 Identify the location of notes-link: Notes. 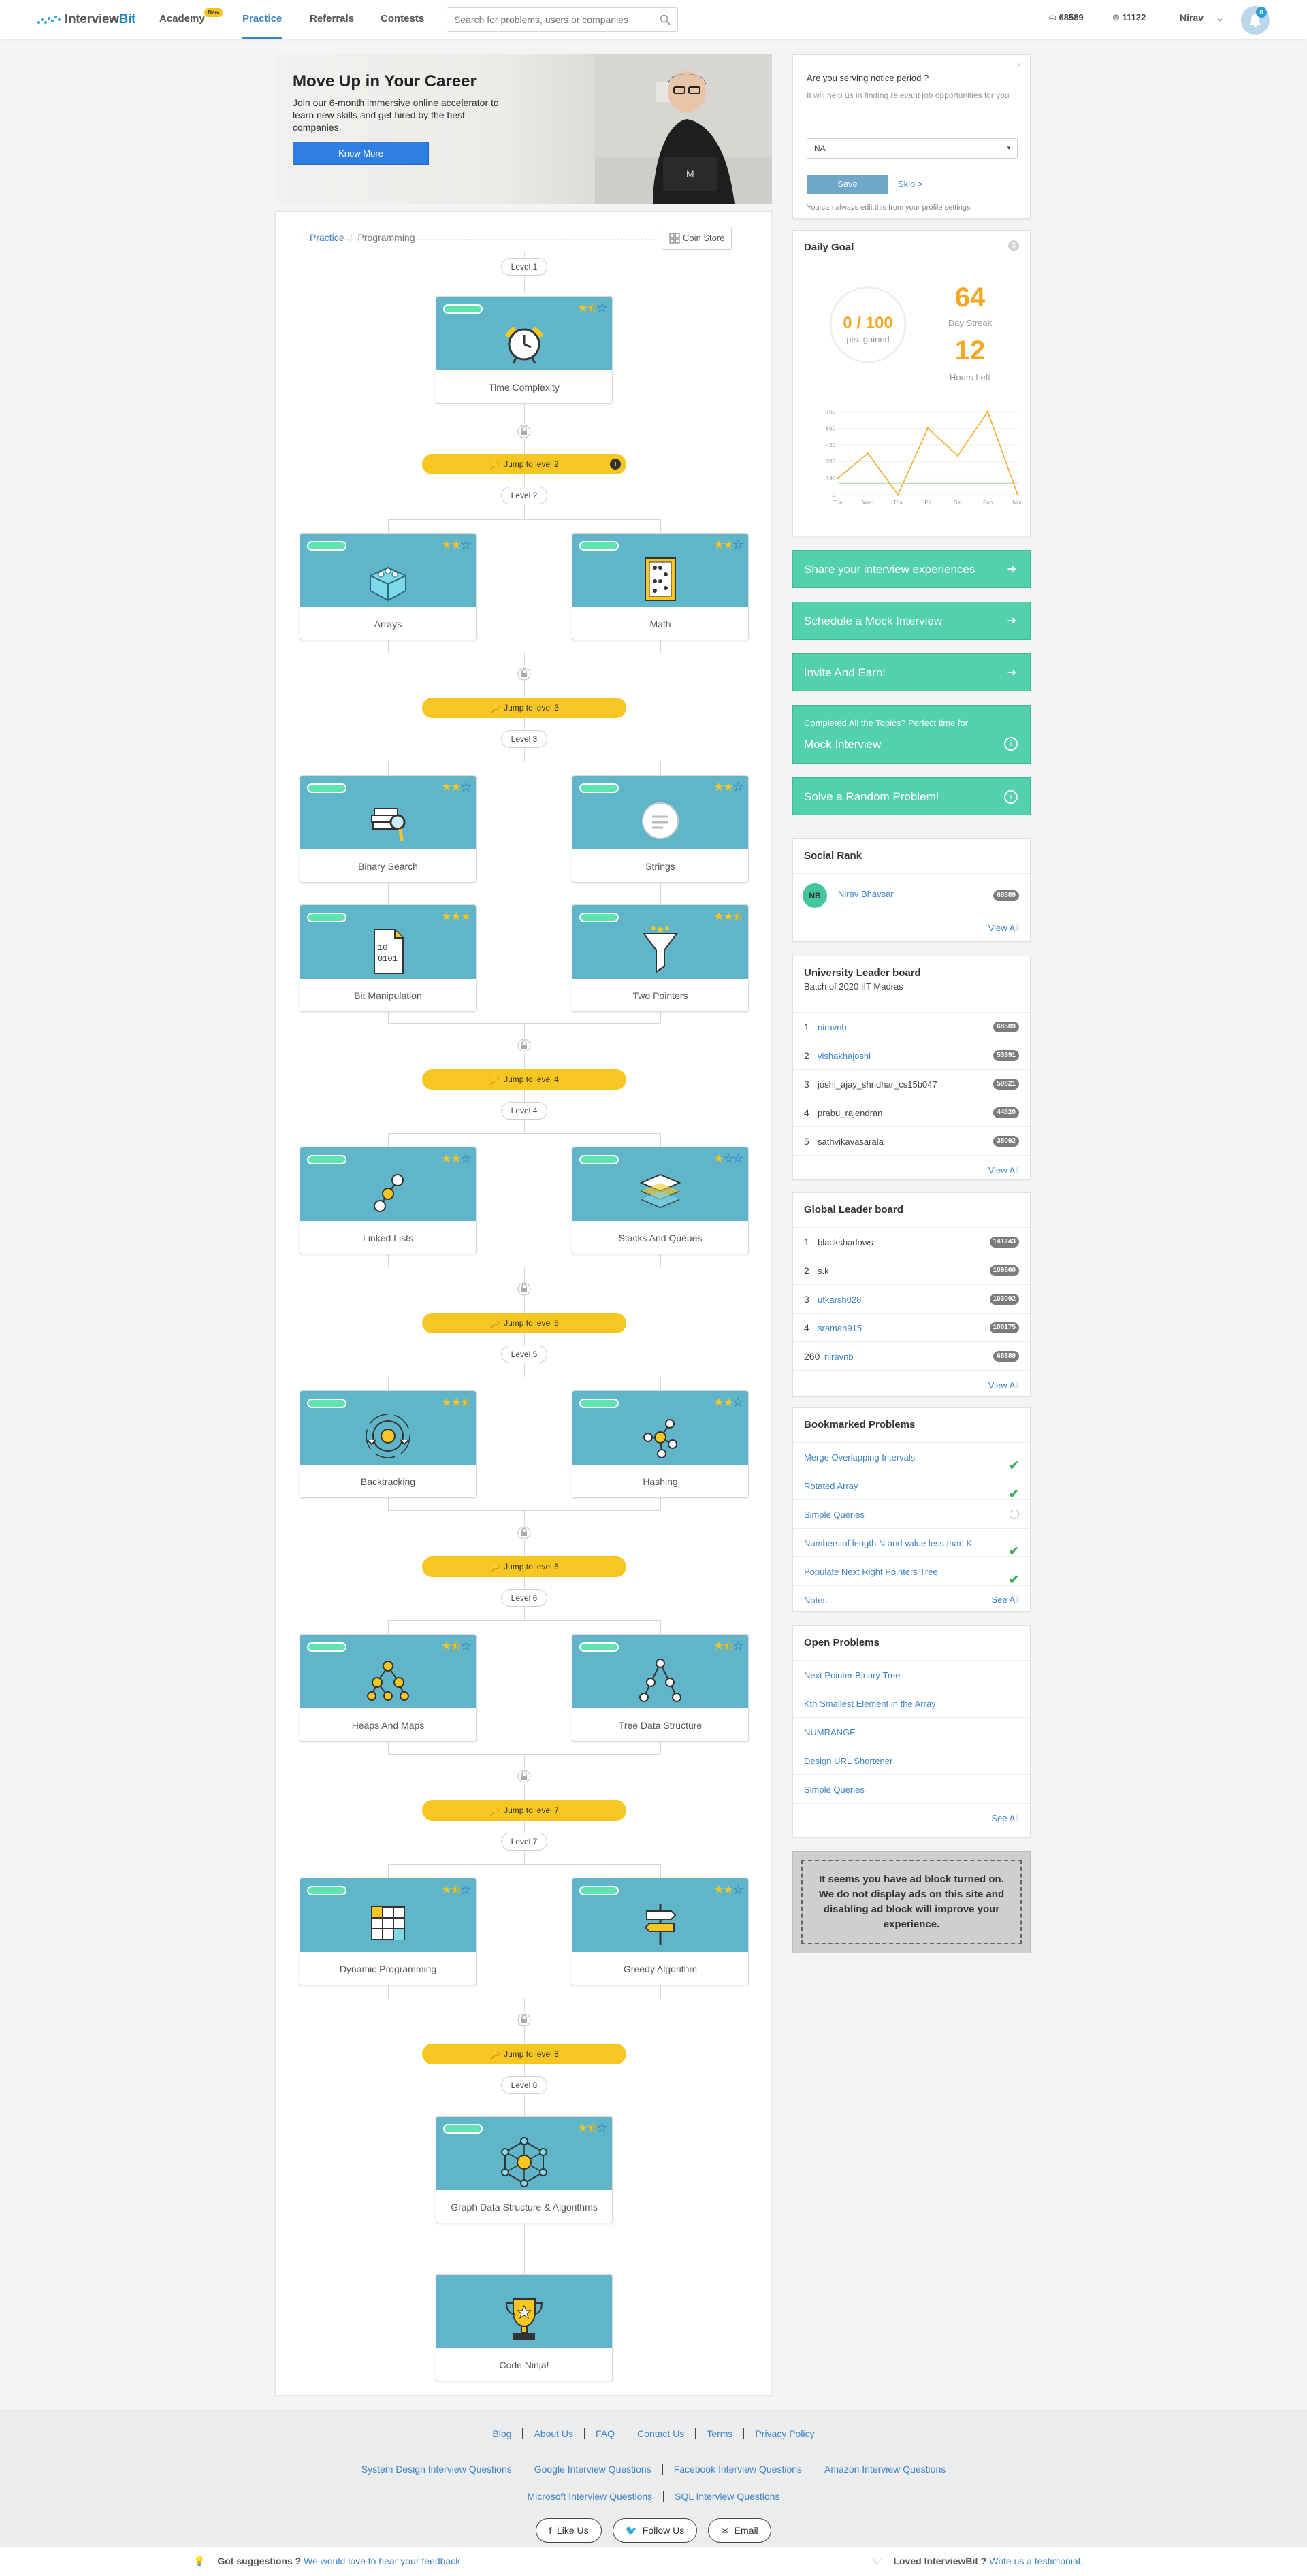
(816, 1600).